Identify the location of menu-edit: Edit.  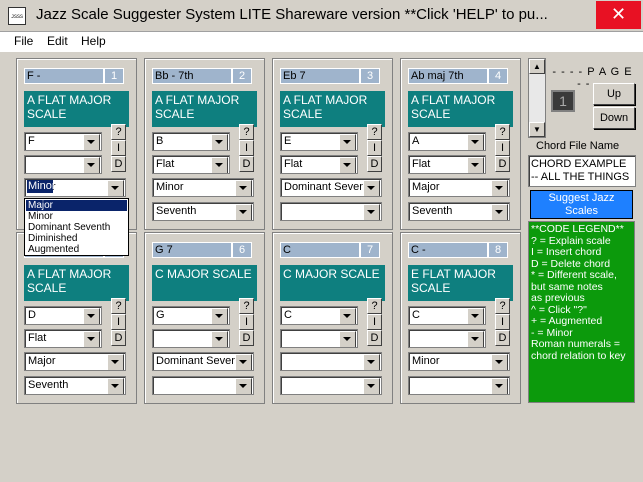
(57, 41).